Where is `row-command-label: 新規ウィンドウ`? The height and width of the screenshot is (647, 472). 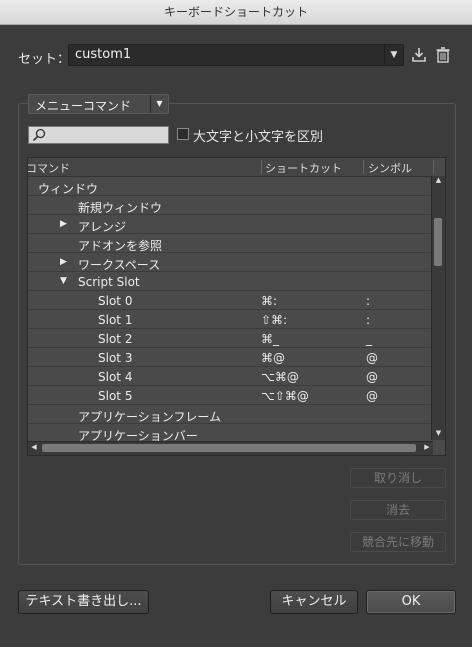 row-command-label: 新規ウィンドウ is located at coordinates (120, 208).